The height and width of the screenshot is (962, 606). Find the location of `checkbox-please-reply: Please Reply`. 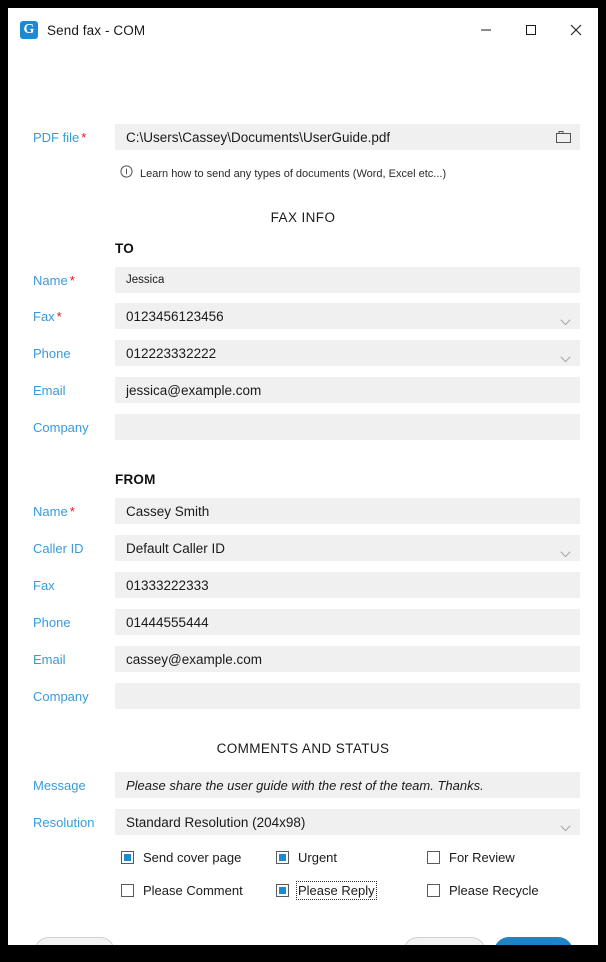

checkbox-please-reply: Please Reply is located at coordinates (326, 890).